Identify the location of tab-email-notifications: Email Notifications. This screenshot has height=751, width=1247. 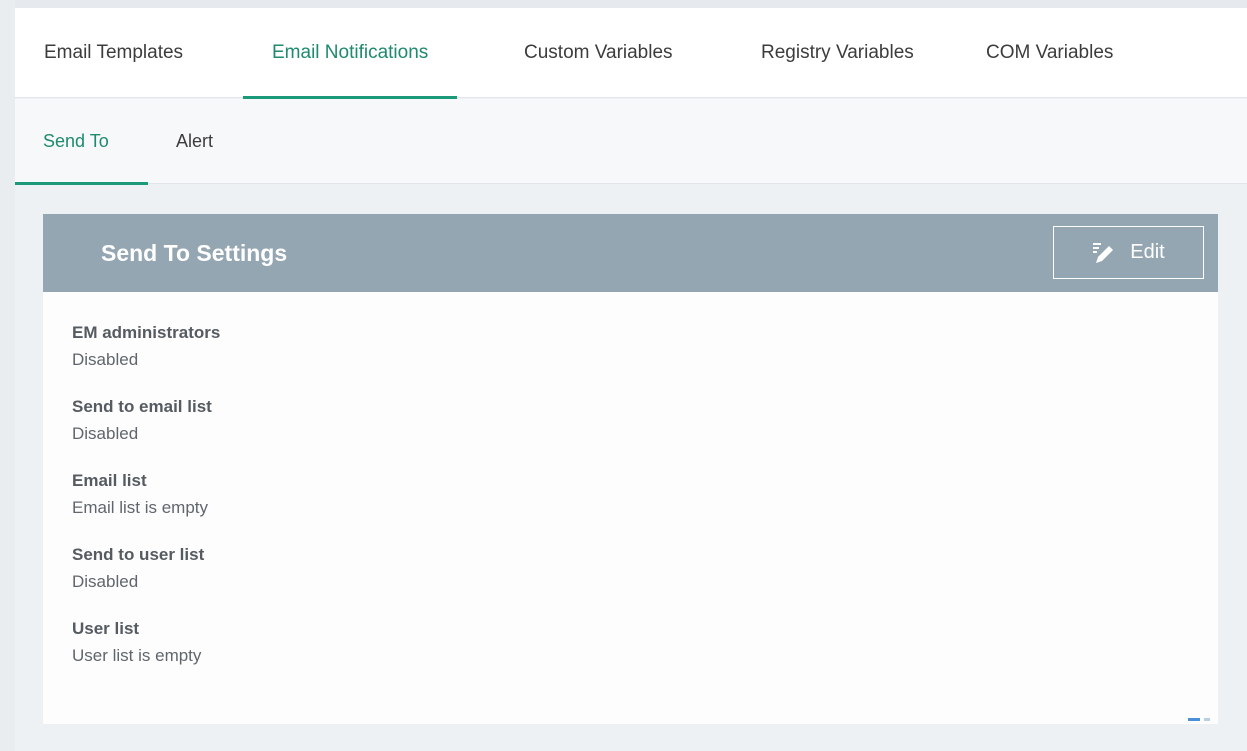
(350, 54).